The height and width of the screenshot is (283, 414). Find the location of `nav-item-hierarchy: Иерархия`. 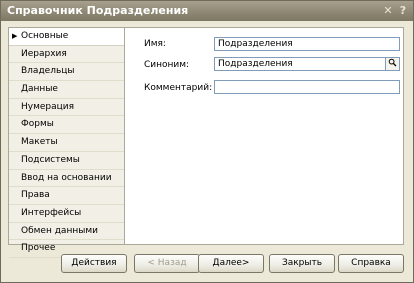

nav-item-hierarchy: Иерархия is located at coordinates (66, 55).